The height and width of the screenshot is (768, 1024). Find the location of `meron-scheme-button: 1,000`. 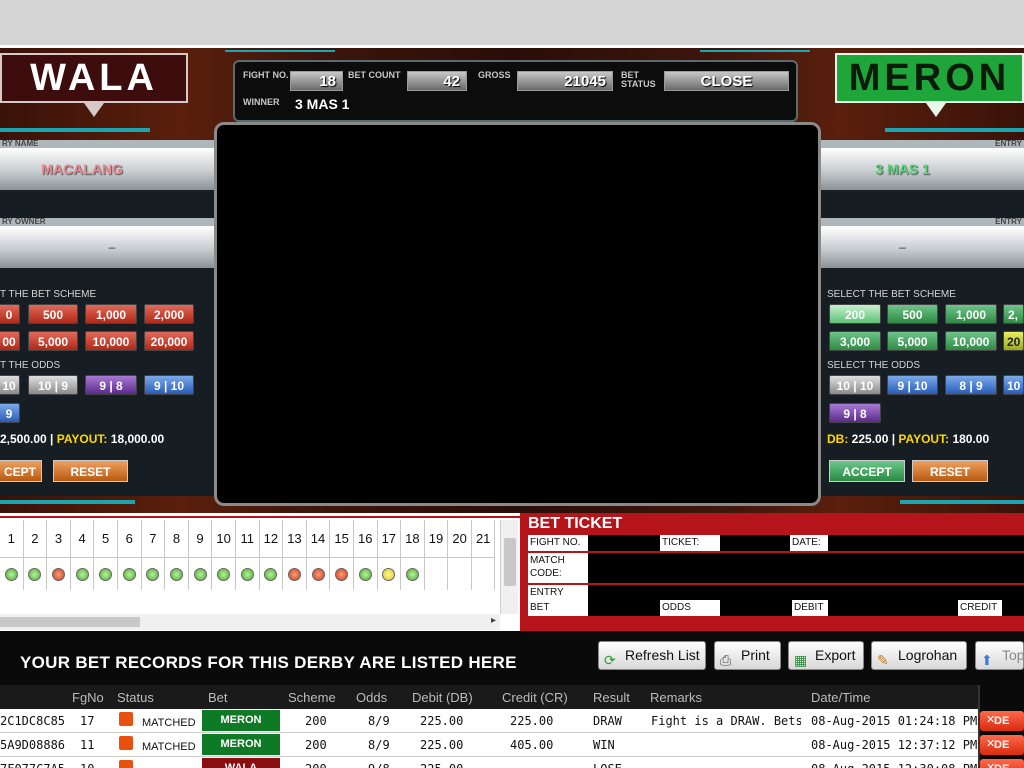

meron-scheme-button: 1,000 is located at coordinates (971, 314).